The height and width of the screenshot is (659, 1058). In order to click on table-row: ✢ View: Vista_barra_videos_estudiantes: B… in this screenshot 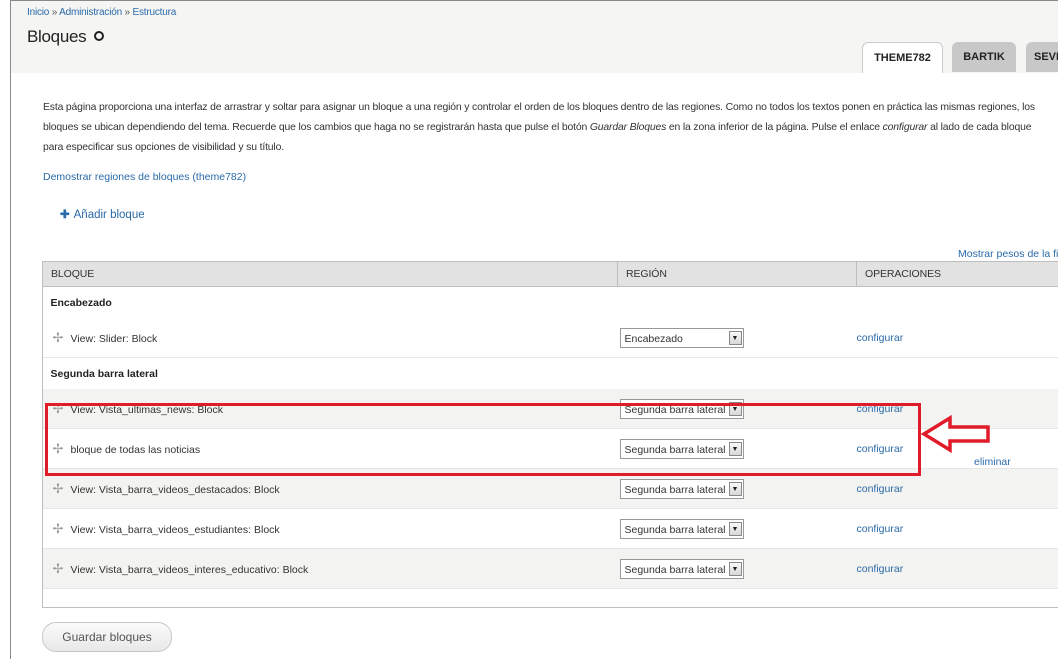, I will do `click(550, 529)`.